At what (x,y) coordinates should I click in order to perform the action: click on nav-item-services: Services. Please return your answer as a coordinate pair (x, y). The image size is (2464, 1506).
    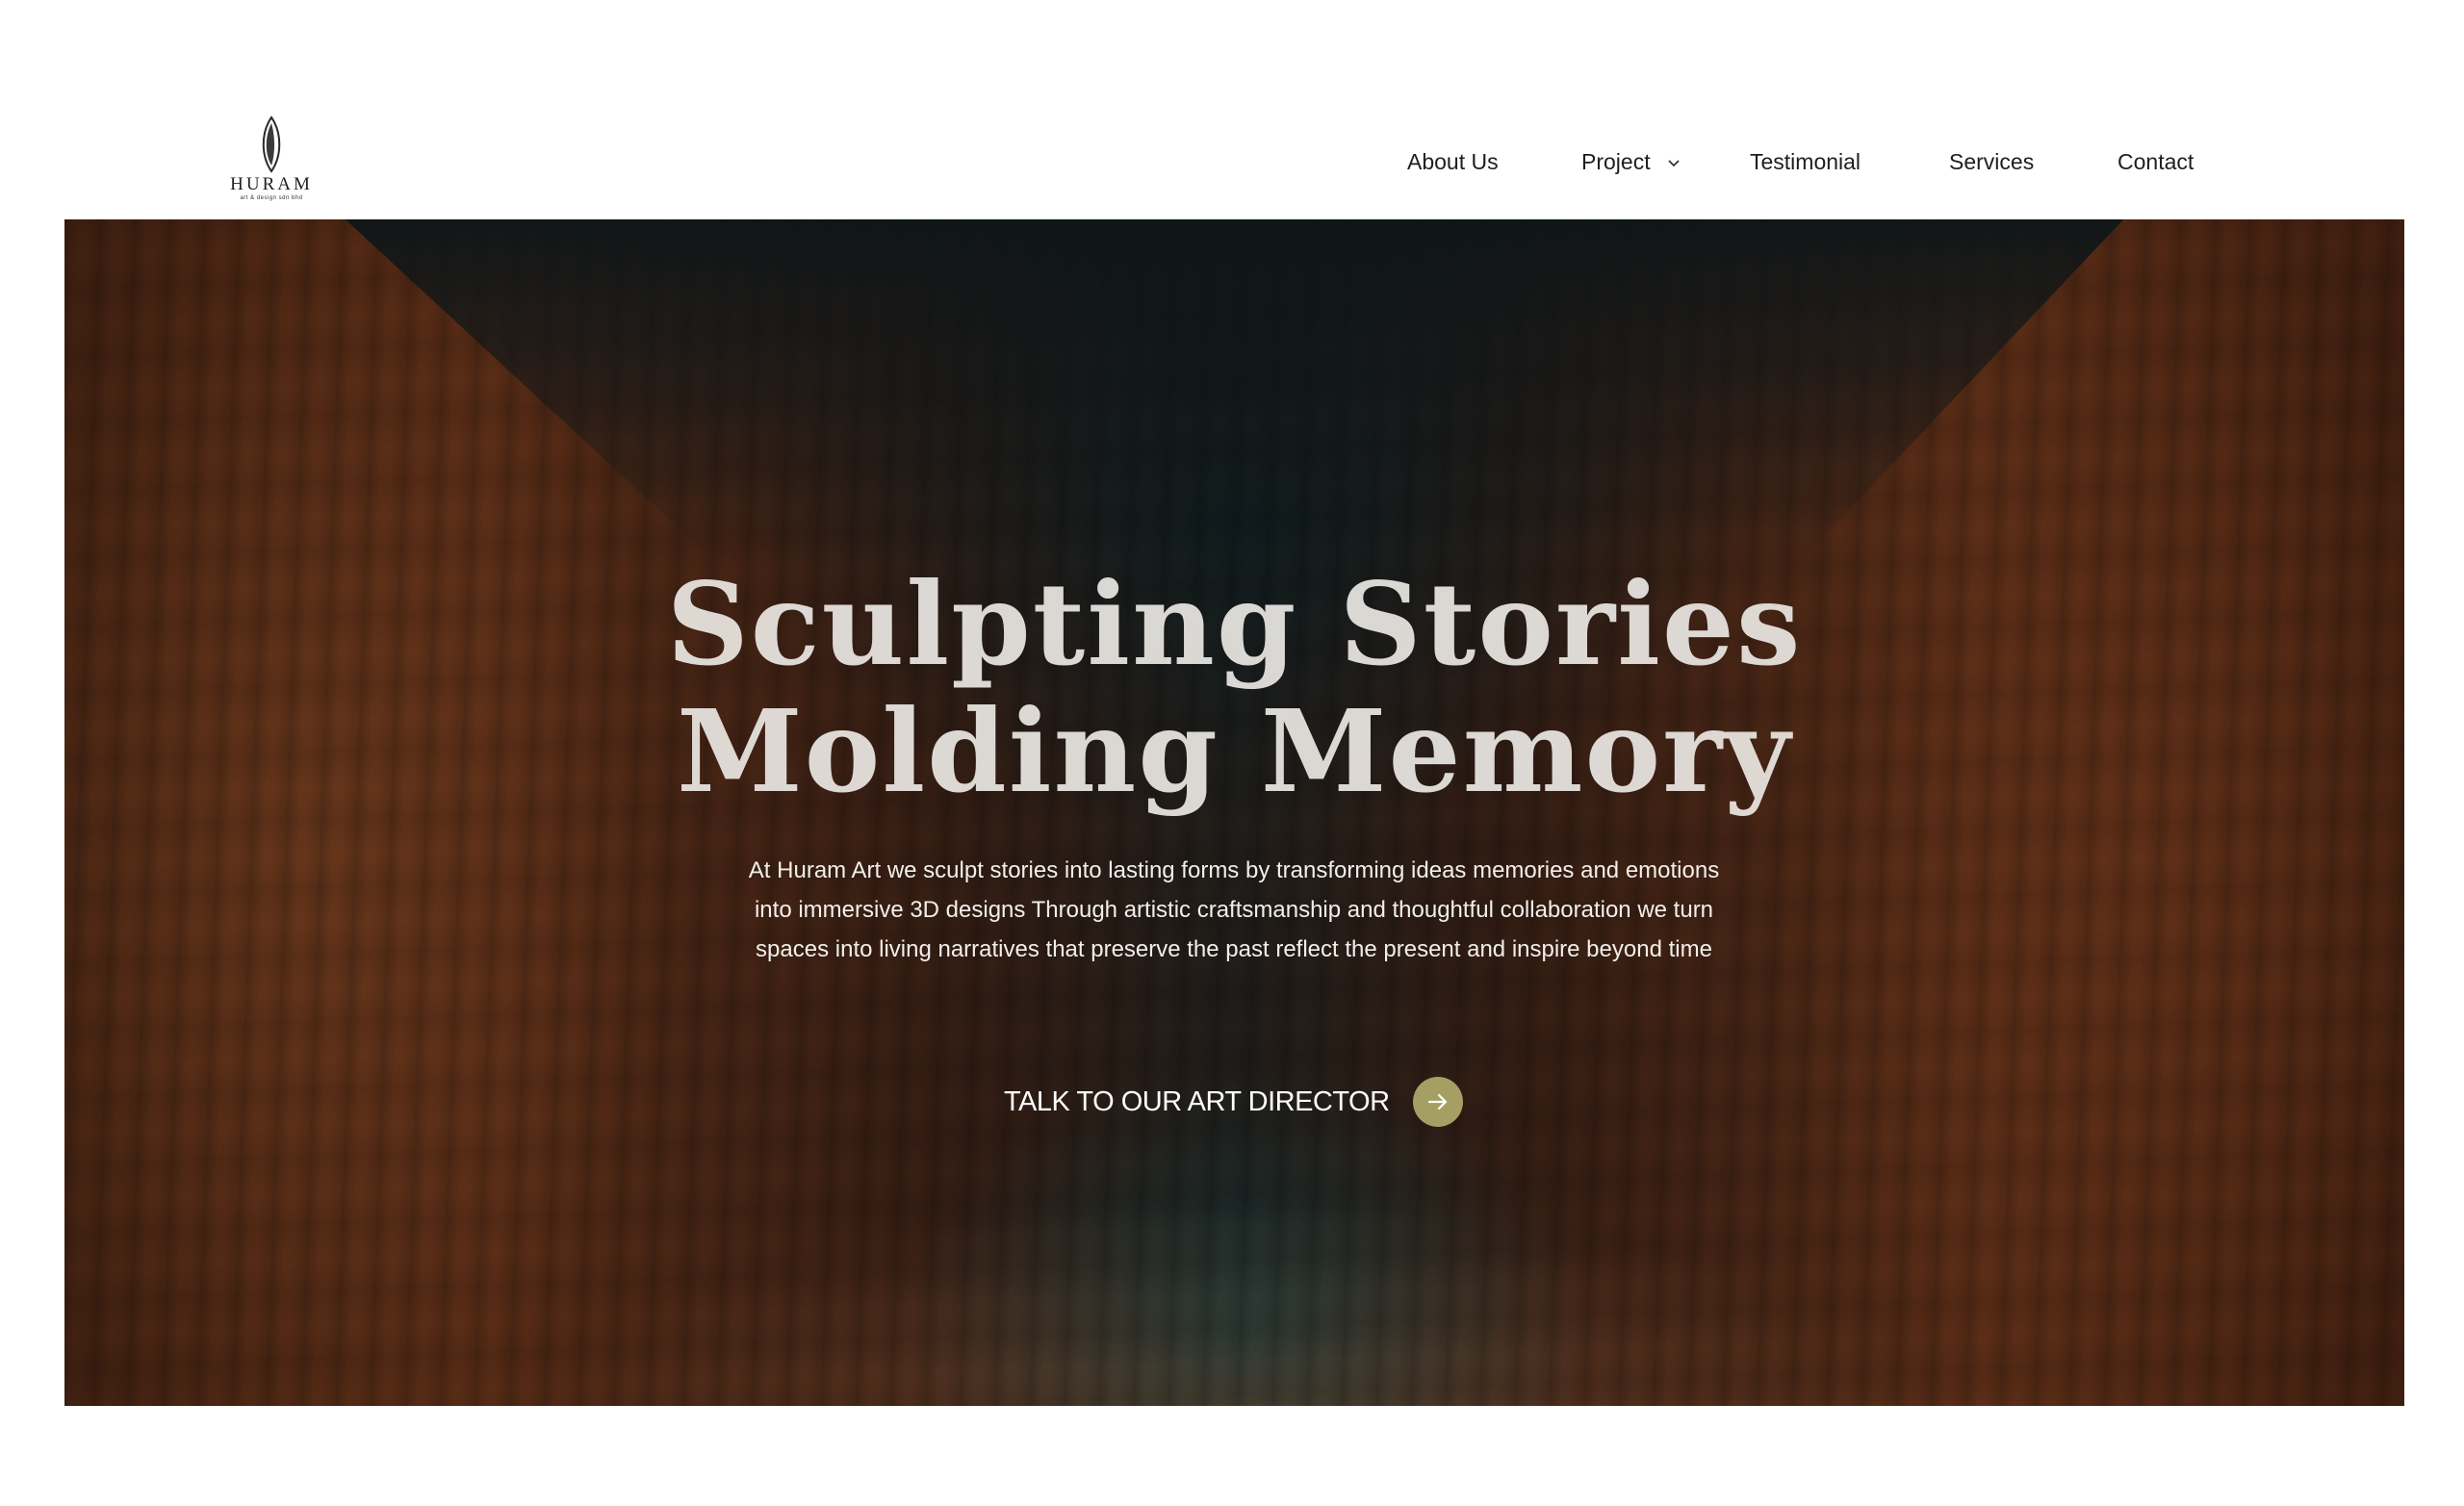
    Looking at the image, I should click on (1991, 161).